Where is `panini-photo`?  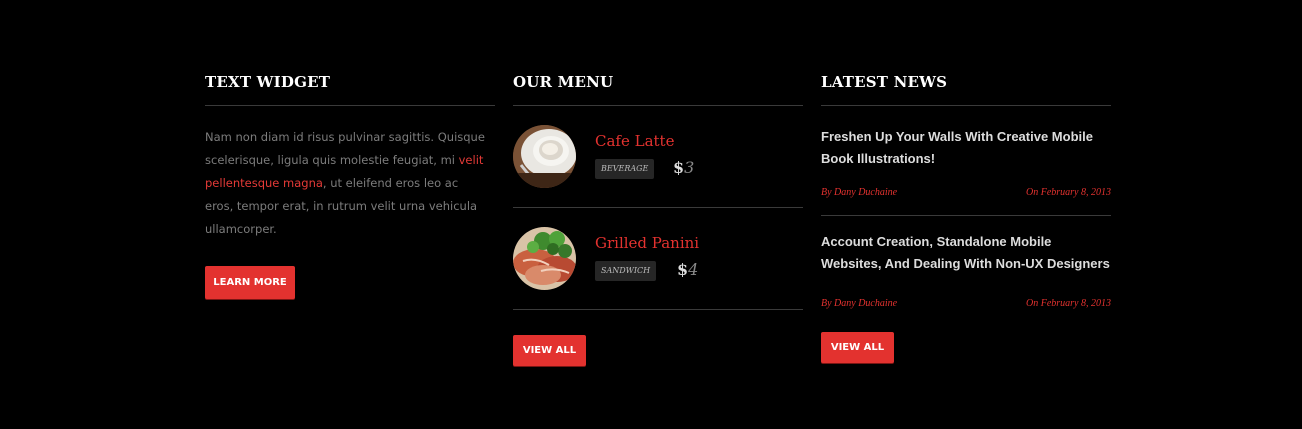
panini-photo is located at coordinates (544, 258).